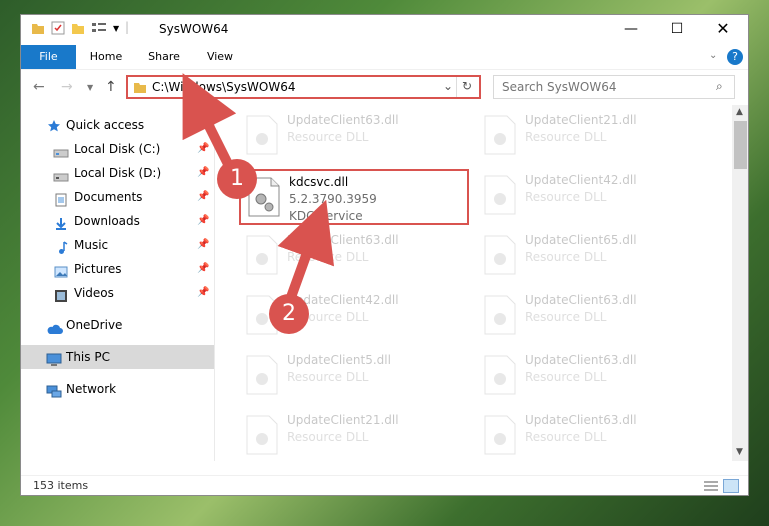 Image resolution: width=769 pixels, height=526 pixels. Describe the element at coordinates (723, 30) in the screenshot. I see `close-button: ✕` at that location.